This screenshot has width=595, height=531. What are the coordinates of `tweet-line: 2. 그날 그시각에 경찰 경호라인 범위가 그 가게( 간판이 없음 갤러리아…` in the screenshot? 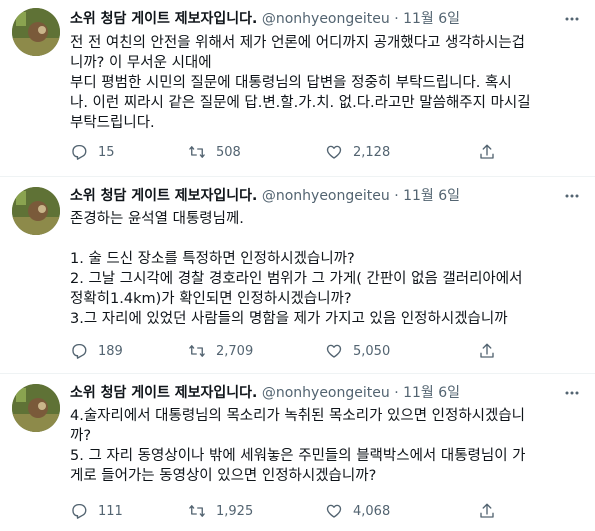 It's located at (296, 279).